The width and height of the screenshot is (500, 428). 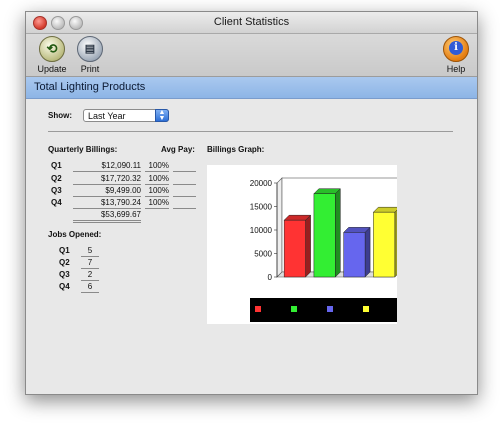 I want to click on window-title: Client Statistics, so click(x=251, y=22).